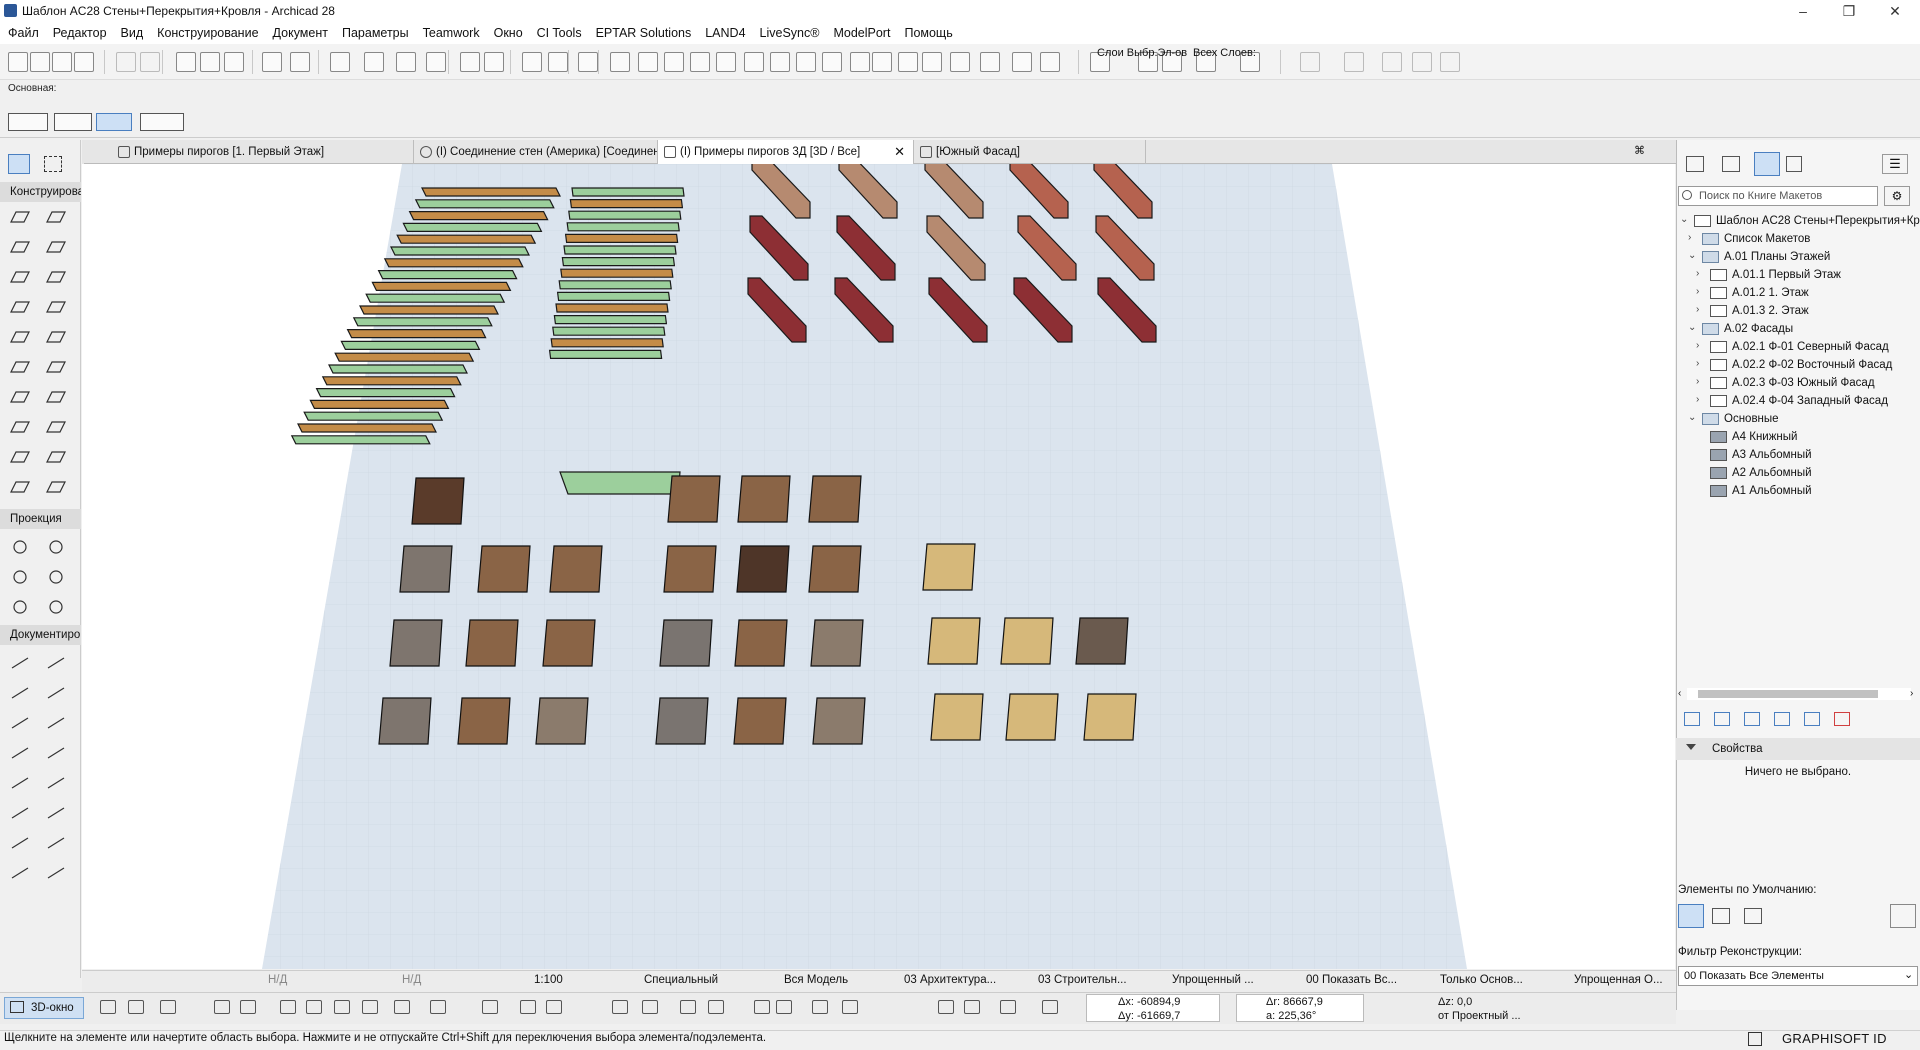  What do you see at coordinates (53, 164) in the screenshot?
I see `marquee-tool-icon` at bounding box center [53, 164].